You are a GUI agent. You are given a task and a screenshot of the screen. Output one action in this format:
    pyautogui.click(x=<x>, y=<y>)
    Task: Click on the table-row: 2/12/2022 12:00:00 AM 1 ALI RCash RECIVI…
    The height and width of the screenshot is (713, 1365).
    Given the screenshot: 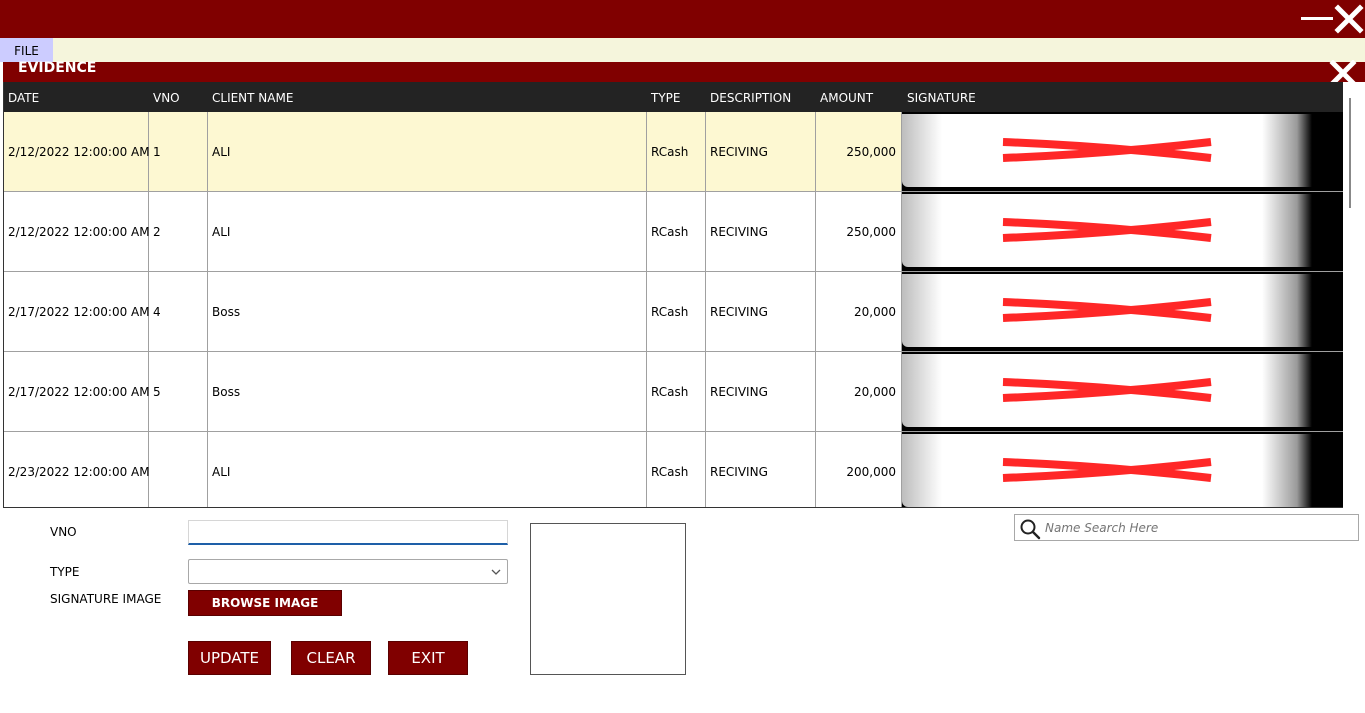 What is the action you would take?
    pyautogui.click(x=673, y=152)
    